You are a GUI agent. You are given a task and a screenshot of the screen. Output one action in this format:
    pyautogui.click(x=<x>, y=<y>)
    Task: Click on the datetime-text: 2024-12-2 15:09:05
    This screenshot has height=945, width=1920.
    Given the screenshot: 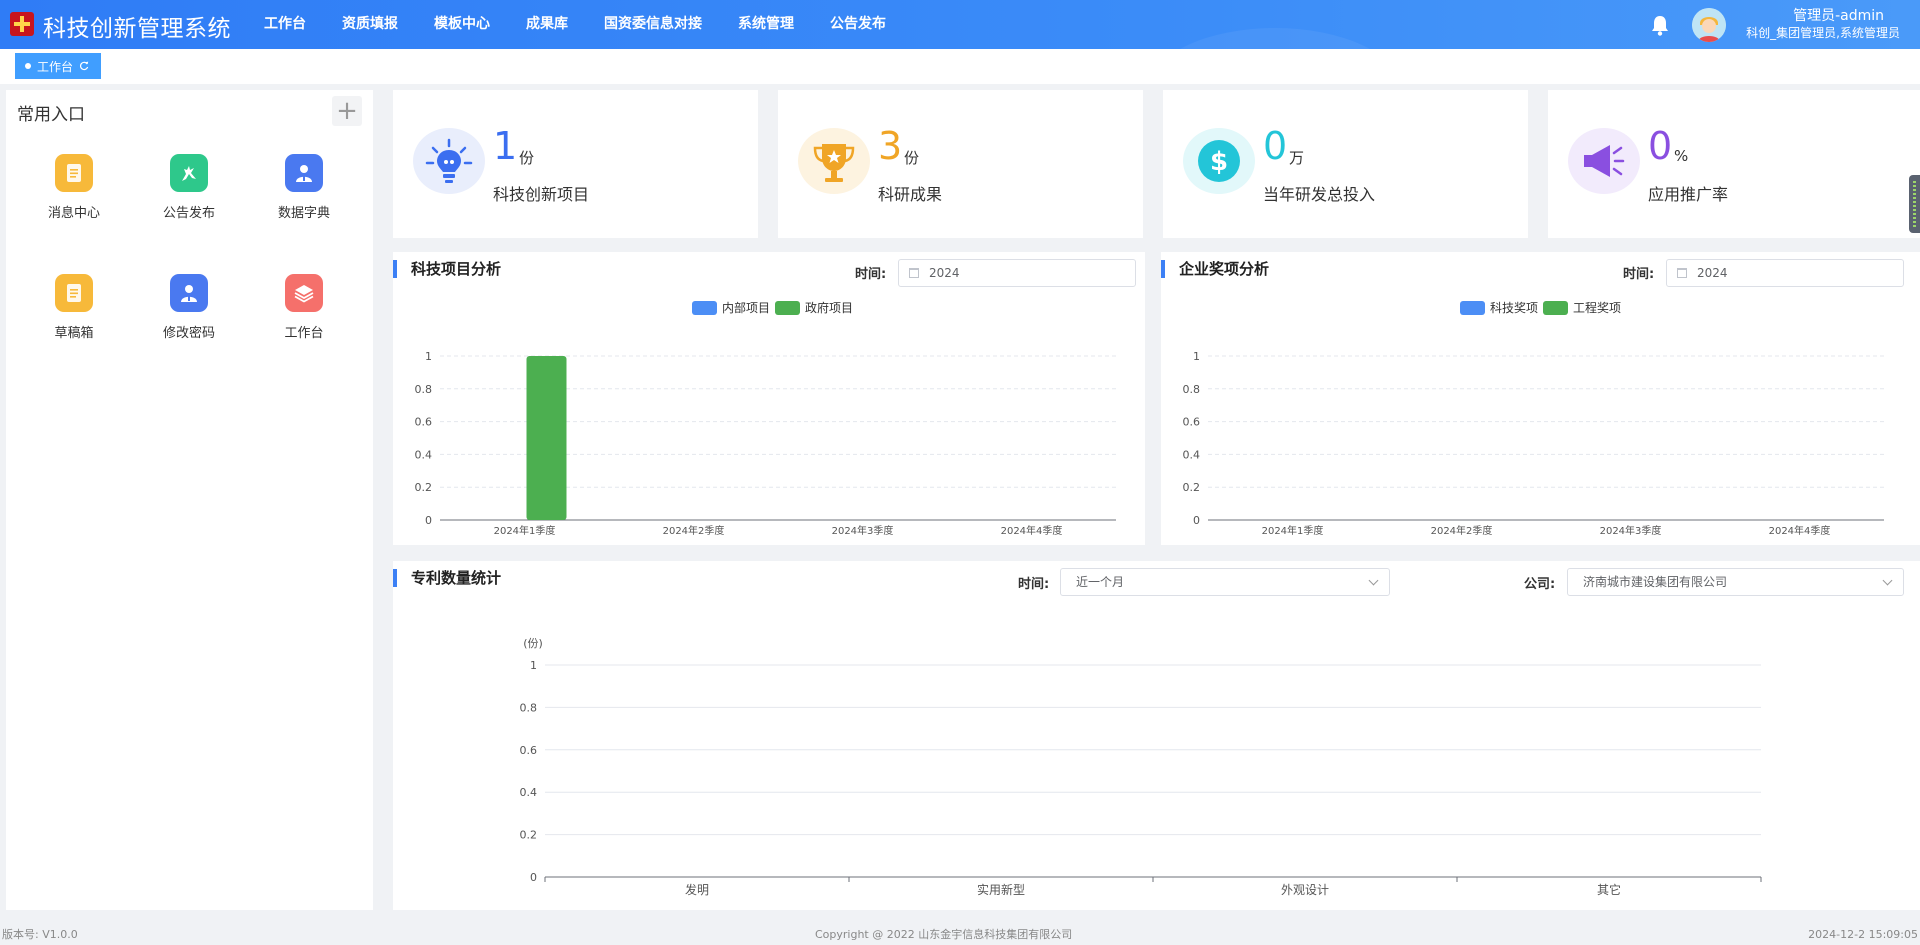 What is the action you would take?
    pyautogui.click(x=1863, y=934)
    